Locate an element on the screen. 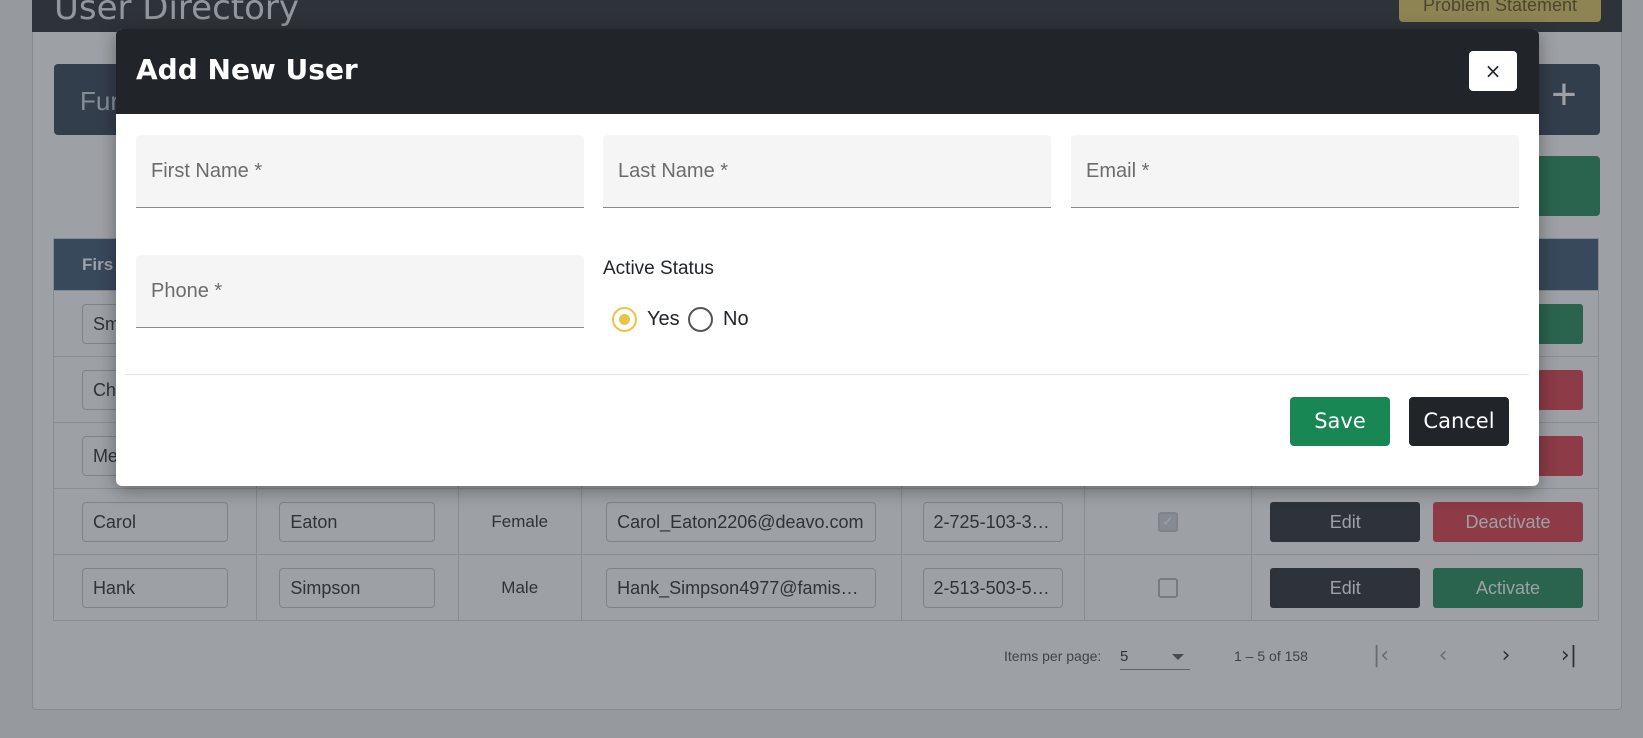  active-yes-radio is located at coordinates (624, 319).